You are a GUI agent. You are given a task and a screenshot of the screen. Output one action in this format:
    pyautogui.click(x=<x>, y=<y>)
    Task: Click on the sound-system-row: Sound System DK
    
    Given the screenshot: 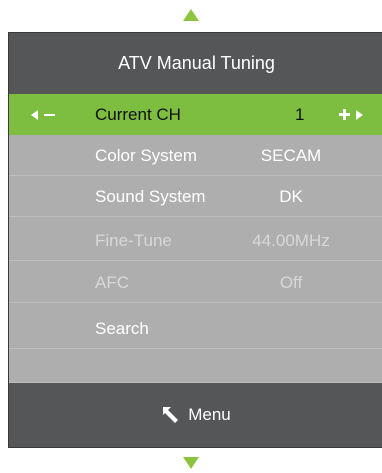 What is the action you would take?
    pyautogui.click(x=195, y=196)
    